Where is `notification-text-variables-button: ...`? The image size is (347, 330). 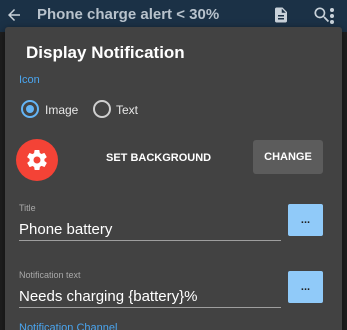 notification-text-variables-button: ... is located at coordinates (305, 287).